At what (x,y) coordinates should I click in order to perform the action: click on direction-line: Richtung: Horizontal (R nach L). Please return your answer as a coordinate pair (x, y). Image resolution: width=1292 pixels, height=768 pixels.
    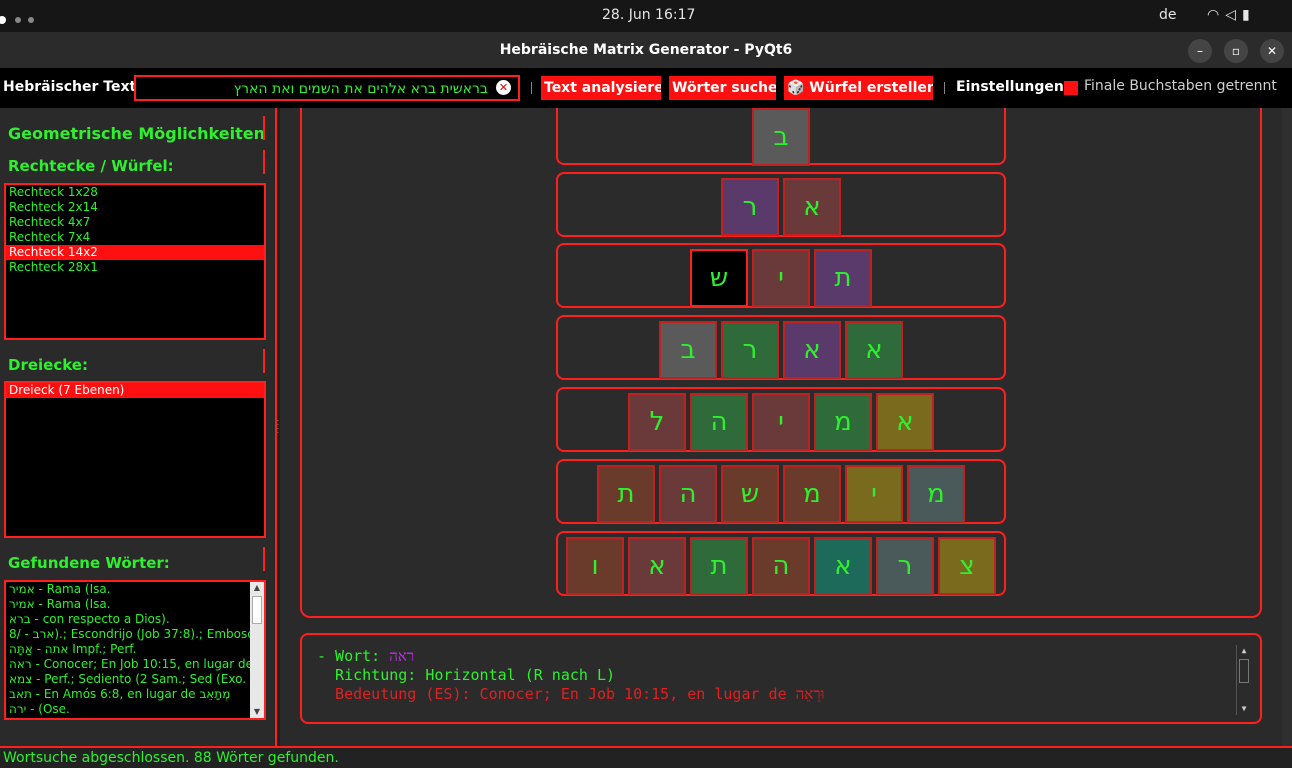
    Looking at the image, I should click on (466, 675).